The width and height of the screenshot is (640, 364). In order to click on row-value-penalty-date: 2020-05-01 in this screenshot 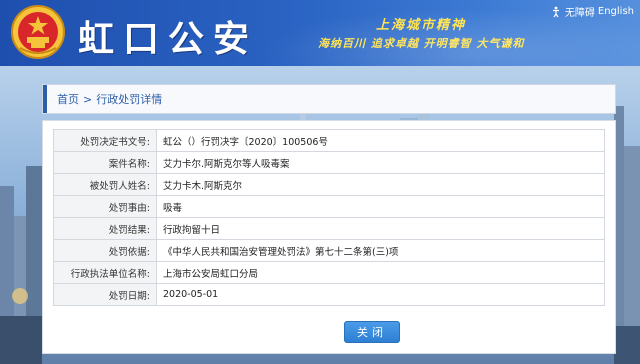, I will do `click(380, 294)`.